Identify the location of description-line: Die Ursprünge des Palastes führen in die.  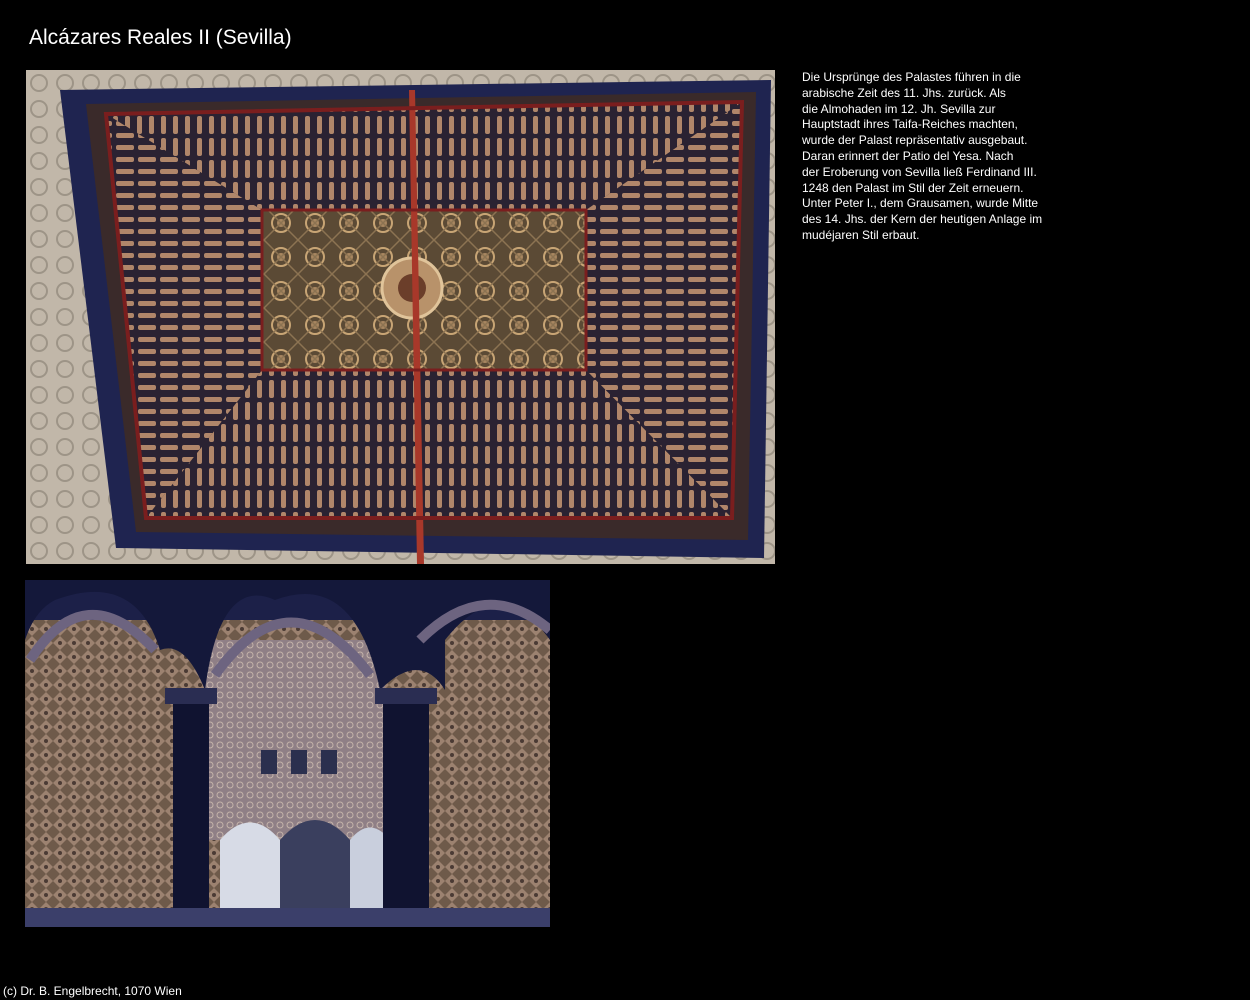
(911, 77).